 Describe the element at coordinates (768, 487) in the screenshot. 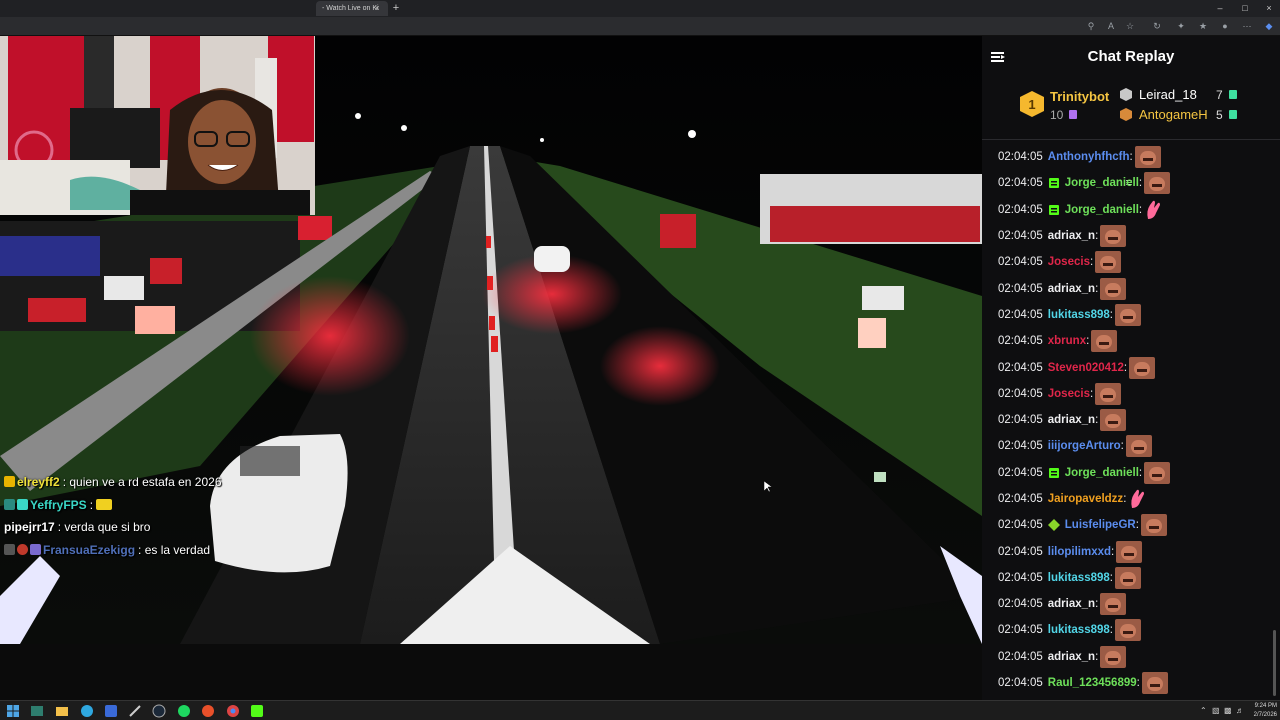

I see `mouse-cursor-icon` at that location.